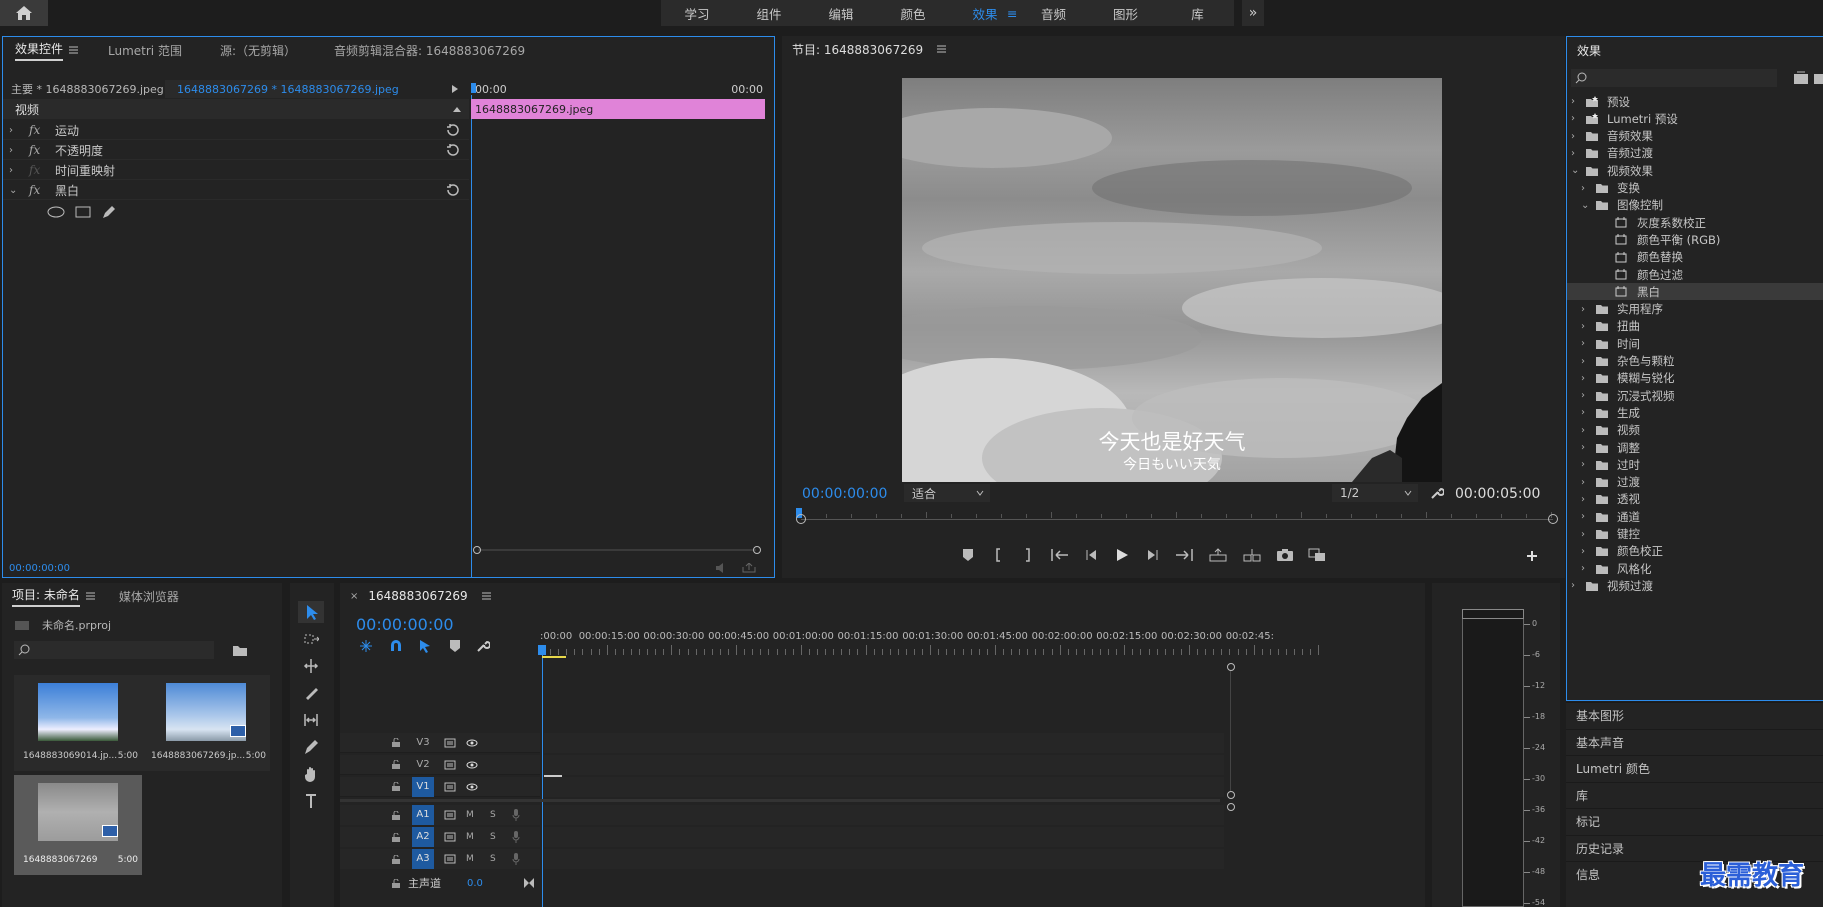  I want to click on effect-tree-item-27: › 风格化, so click(1695, 568).